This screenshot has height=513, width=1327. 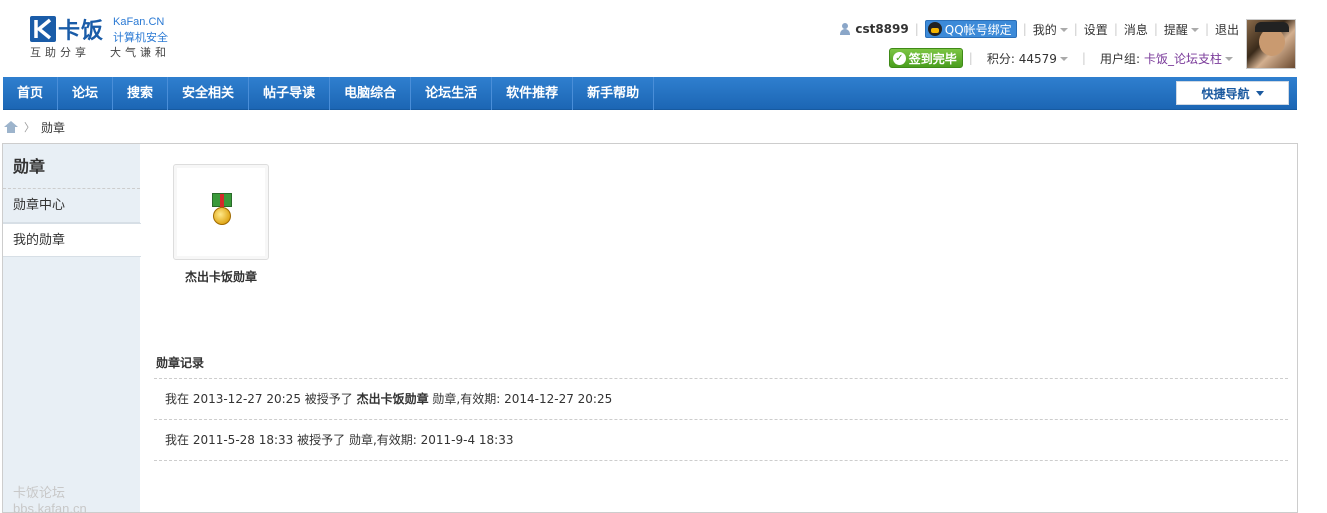 I want to click on record-prefix: 我在 2013-12-27 20:25 被授予了, so click(x=261, y=399).